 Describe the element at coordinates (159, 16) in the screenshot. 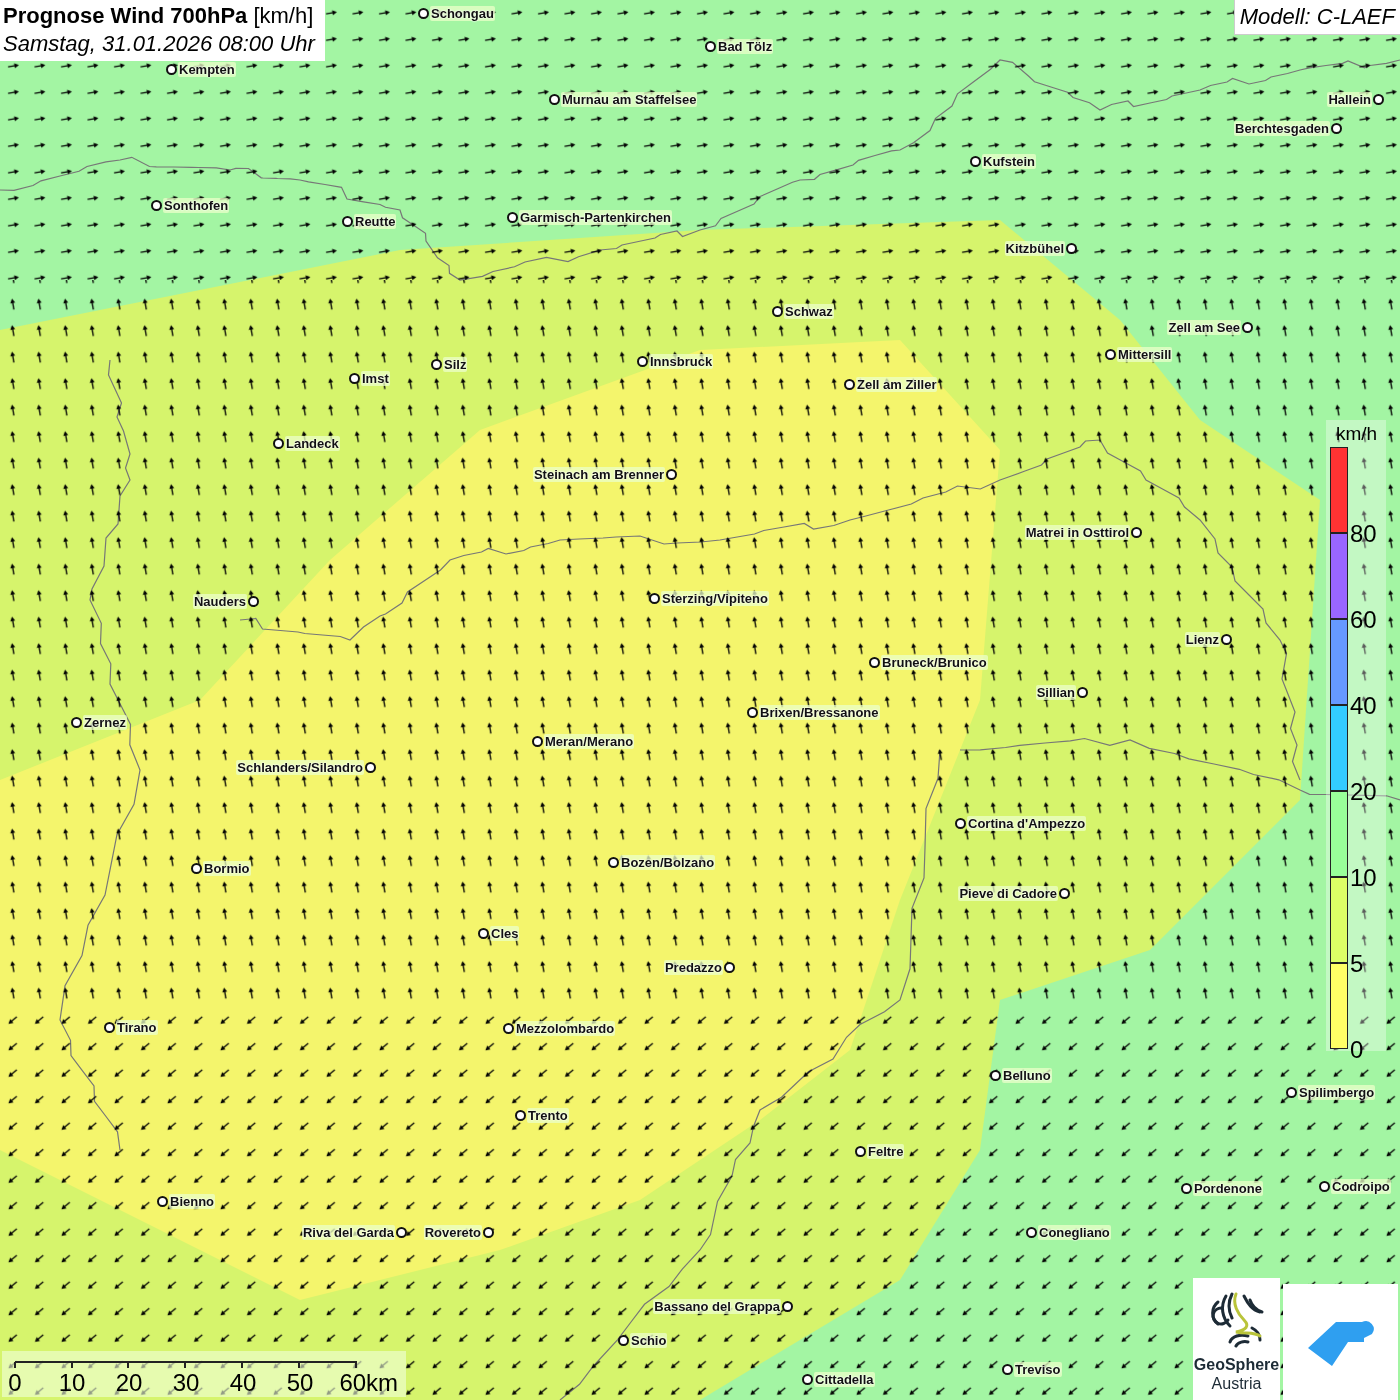

I see `map-title: Prognose Wind 700hPa [km/h]` at that location.